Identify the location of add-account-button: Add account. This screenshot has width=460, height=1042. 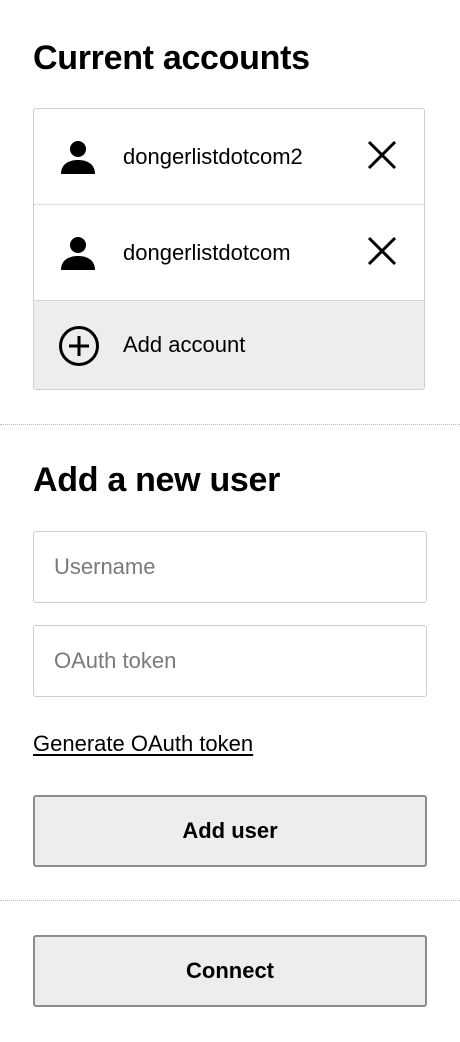
(229, 345).